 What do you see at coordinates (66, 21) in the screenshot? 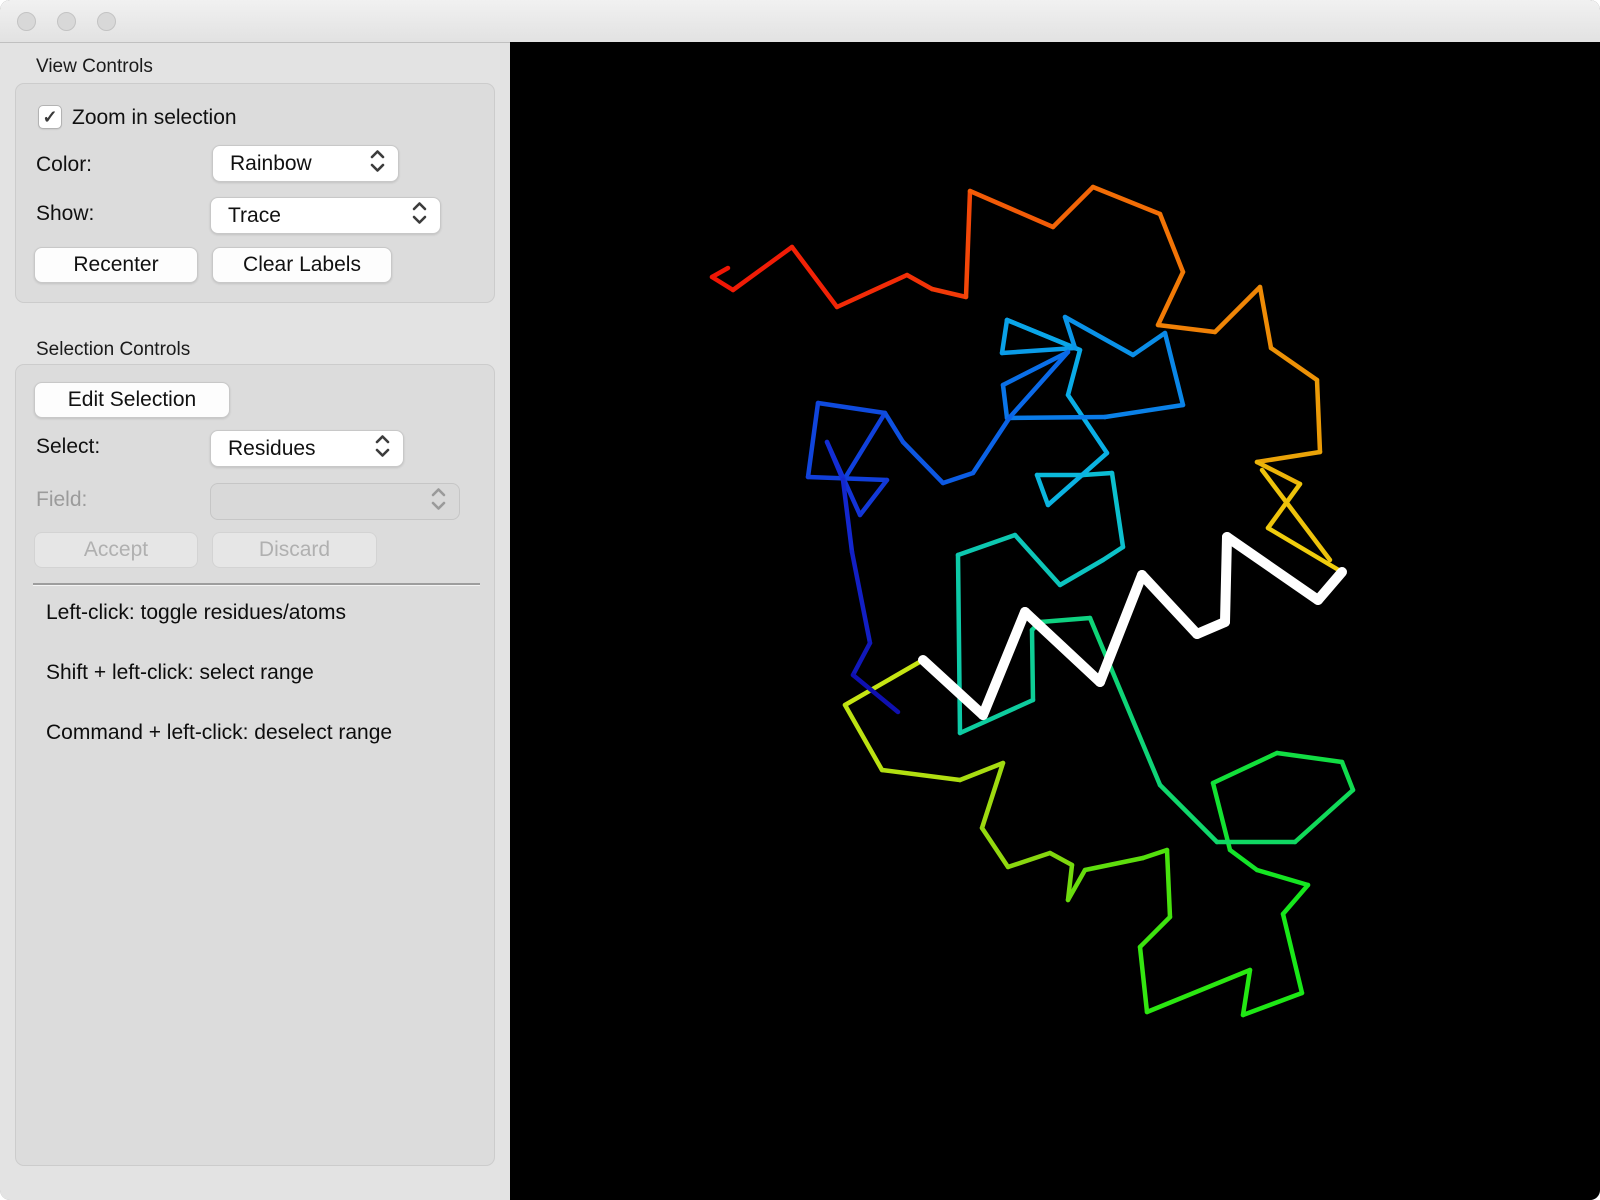
I see `minimize-button` at bounding box center [66, 21].